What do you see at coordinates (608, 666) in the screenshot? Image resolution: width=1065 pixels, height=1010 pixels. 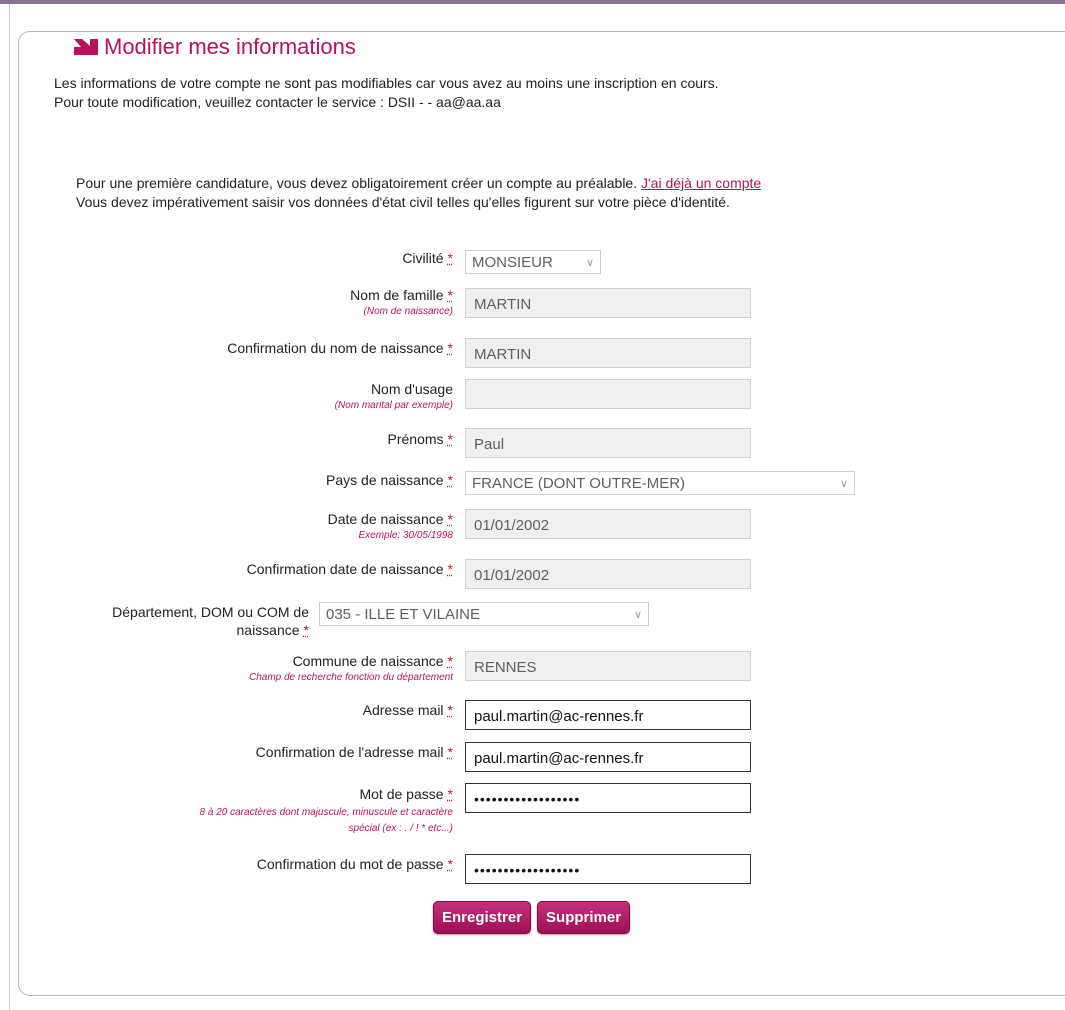 I see `commune-field: RENNES` at bounding box center [608, 666].